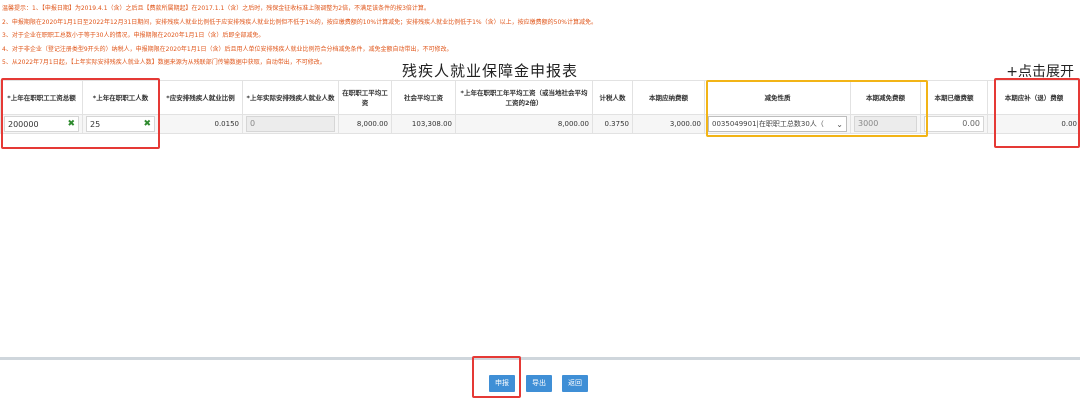 Image resolution: width=1080 pixels, height=403 pixels. What do you see at coordinates (669, 124) in the screenshot?
I see `cell-payable-amount: 3,000.00` at bounding box center [669, 124].